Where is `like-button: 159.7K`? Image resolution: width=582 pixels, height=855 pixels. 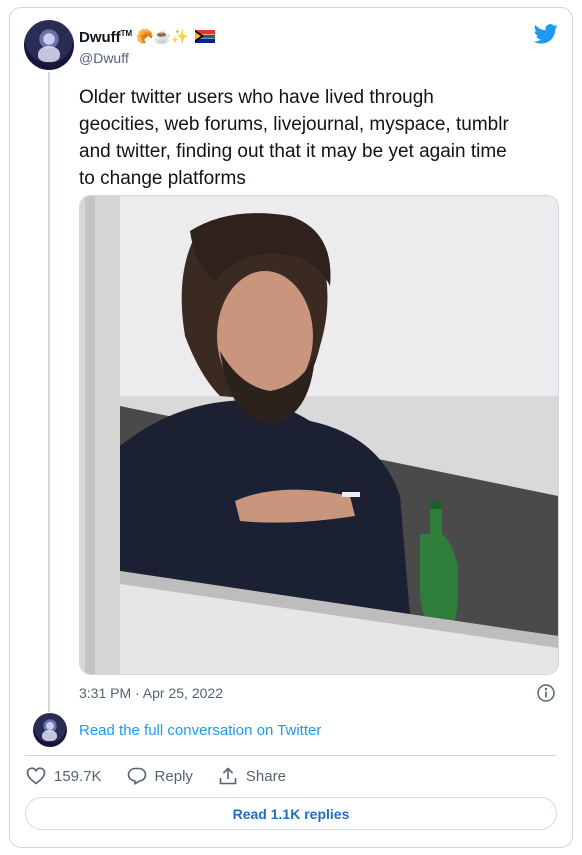 like-button: 159.7K is located at coordinates (64, 776).